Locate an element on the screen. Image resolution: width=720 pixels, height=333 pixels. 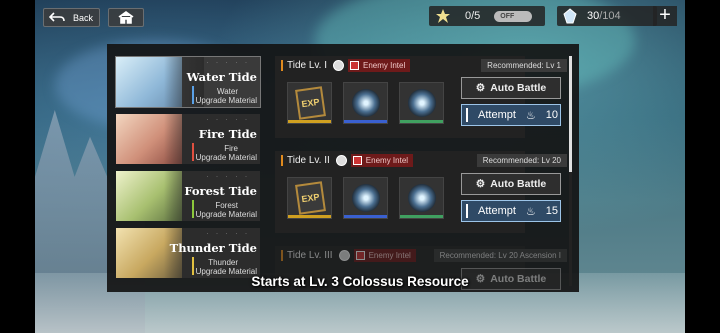
video-caption: Starts at Lv. 3 Colossus Resource is located at coordinates (360, 281).